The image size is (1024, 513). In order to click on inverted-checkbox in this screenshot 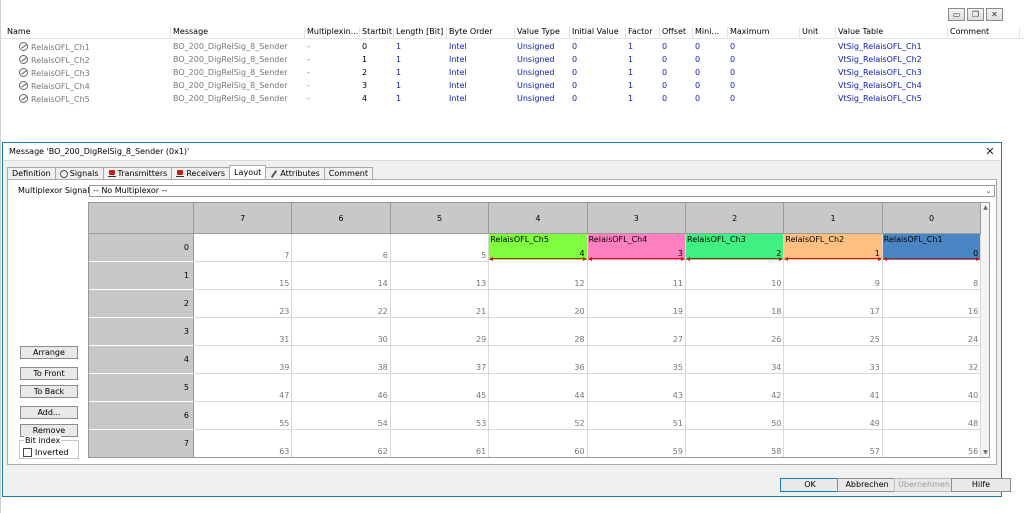, I will do `click(27, 452)`.